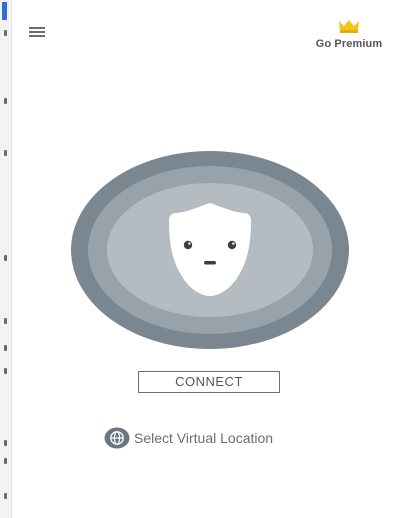 This screenshot has height=518, width=398. What do you see at coordinates (349, 34) in the screenshot?
I see `go-premium-button: Go Premium` at bounding box center [349, 34].